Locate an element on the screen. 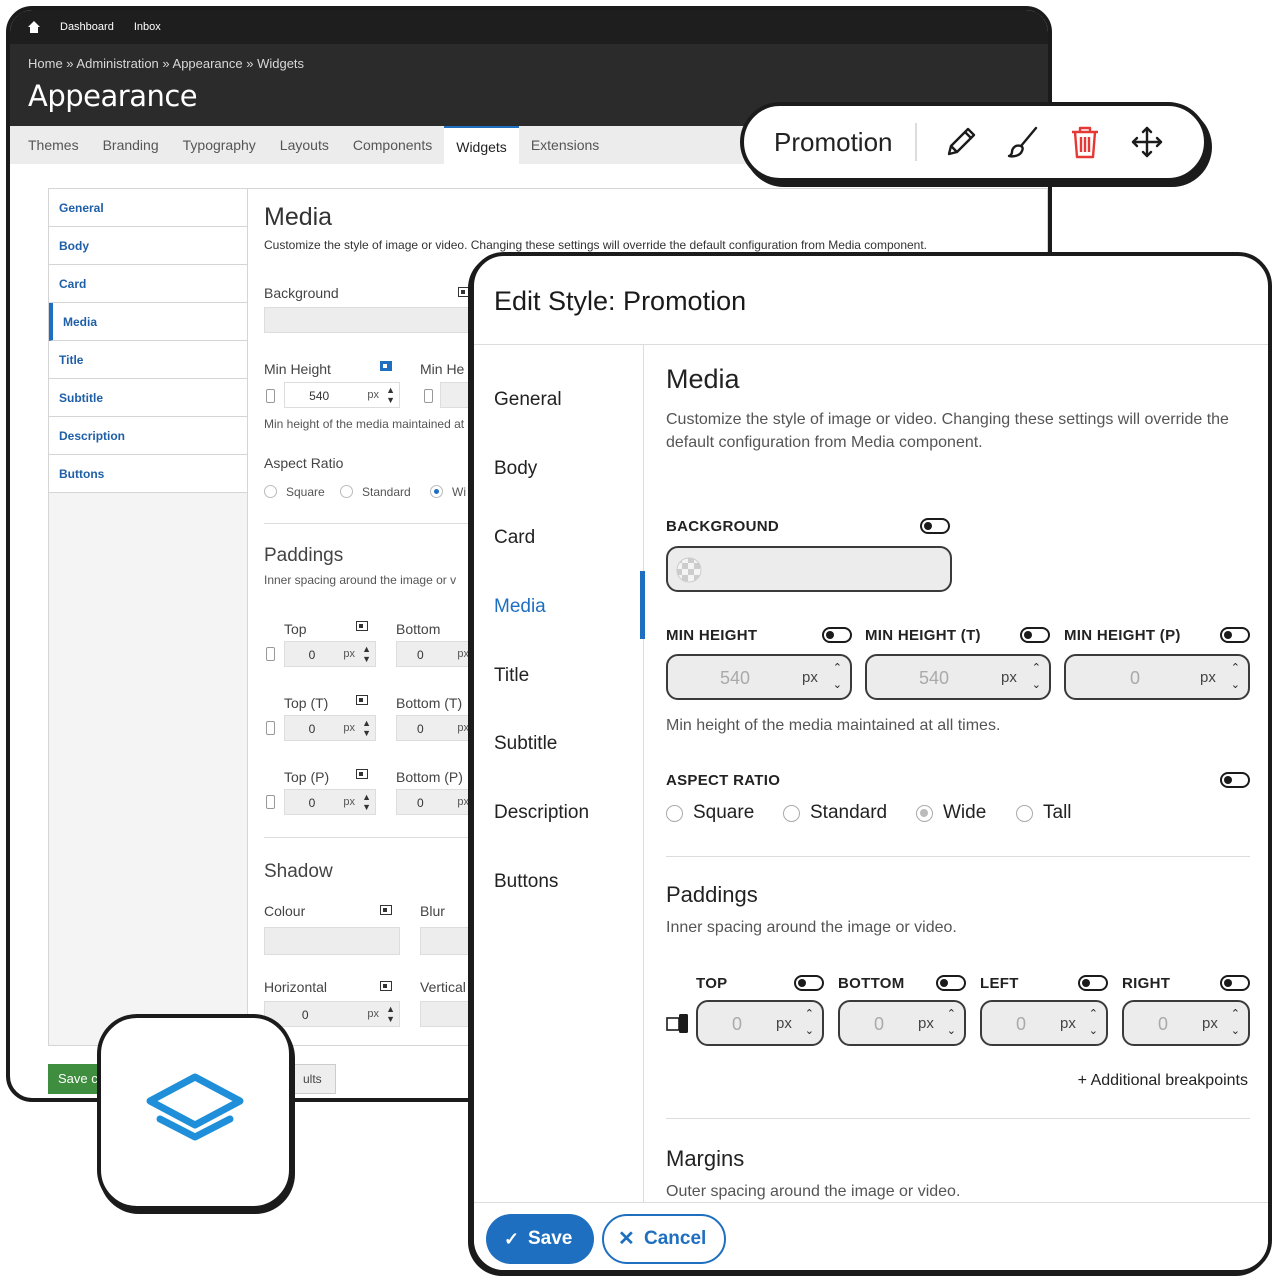  pad-top-toggle is located at coordinates (362, 626).